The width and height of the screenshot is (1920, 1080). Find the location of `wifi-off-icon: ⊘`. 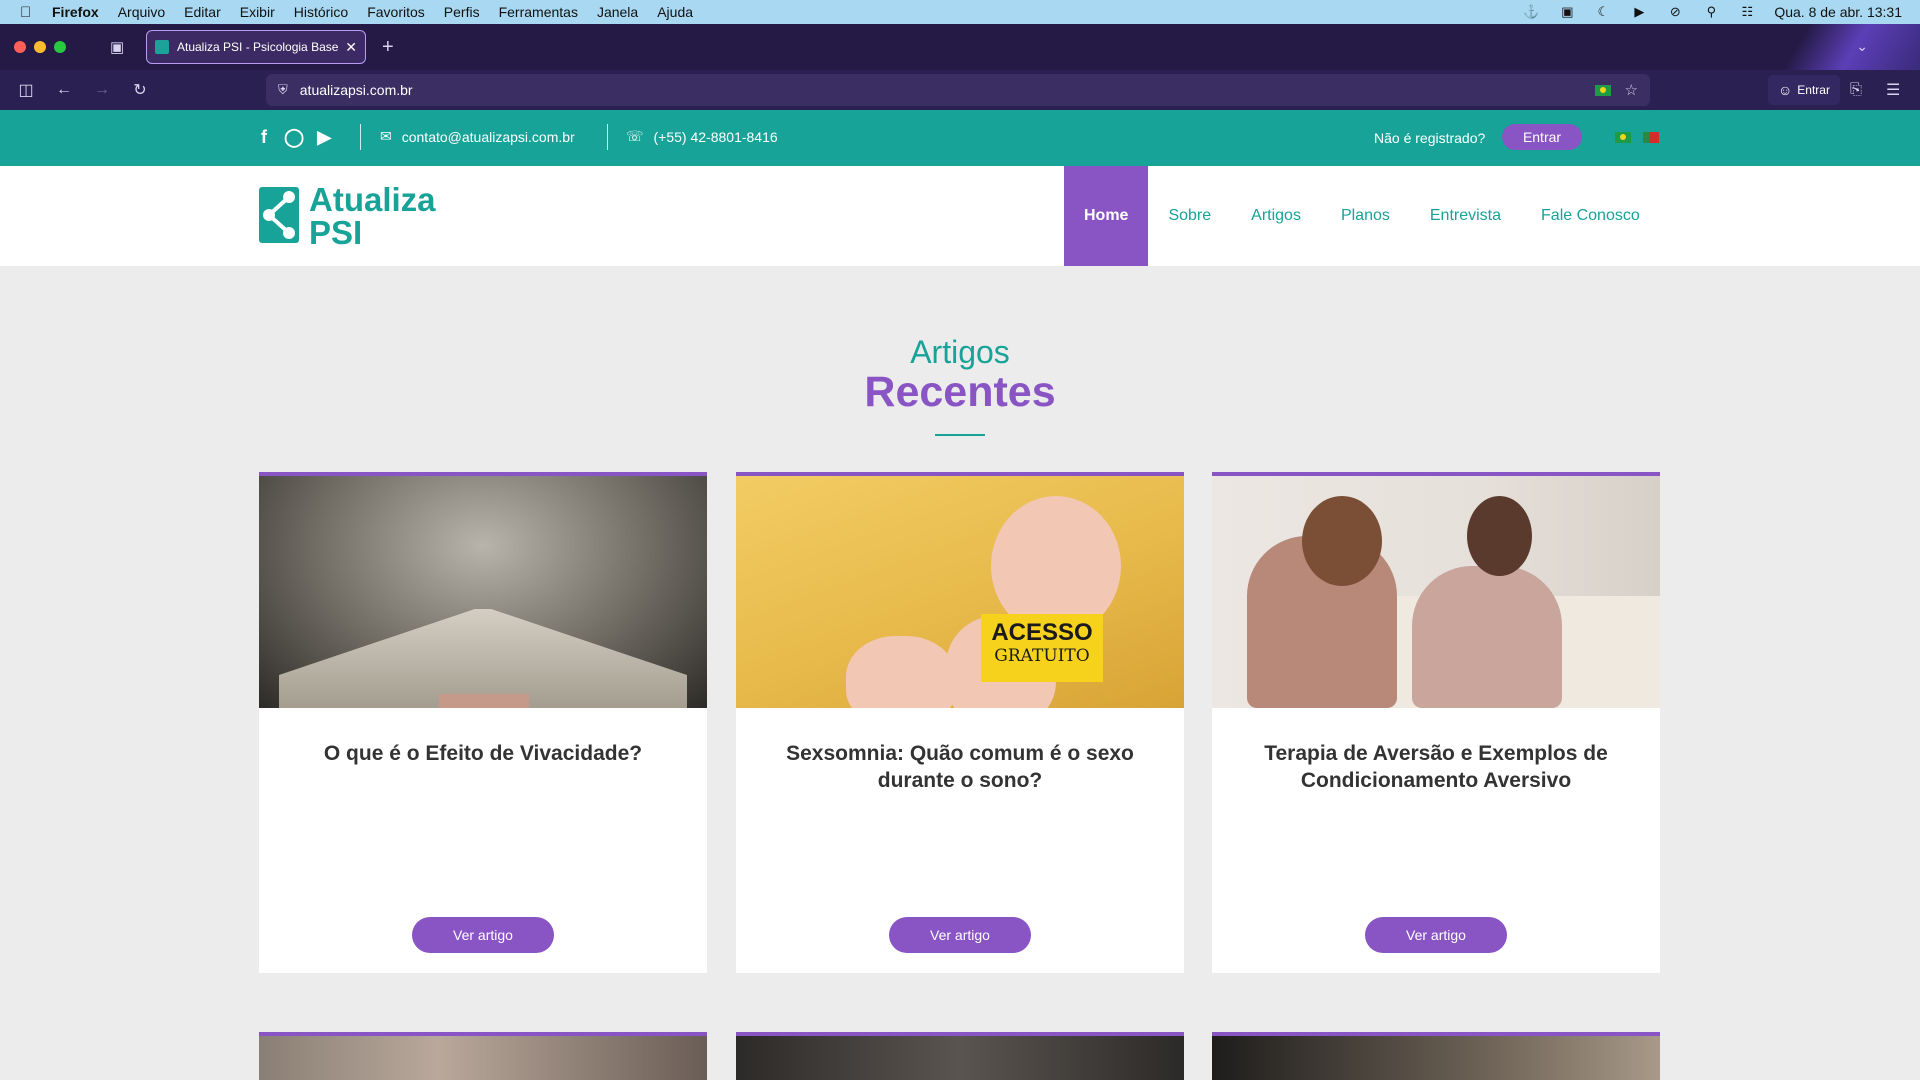

wifi-off-icon: ⊘ is located at coordinates (1675, 11).